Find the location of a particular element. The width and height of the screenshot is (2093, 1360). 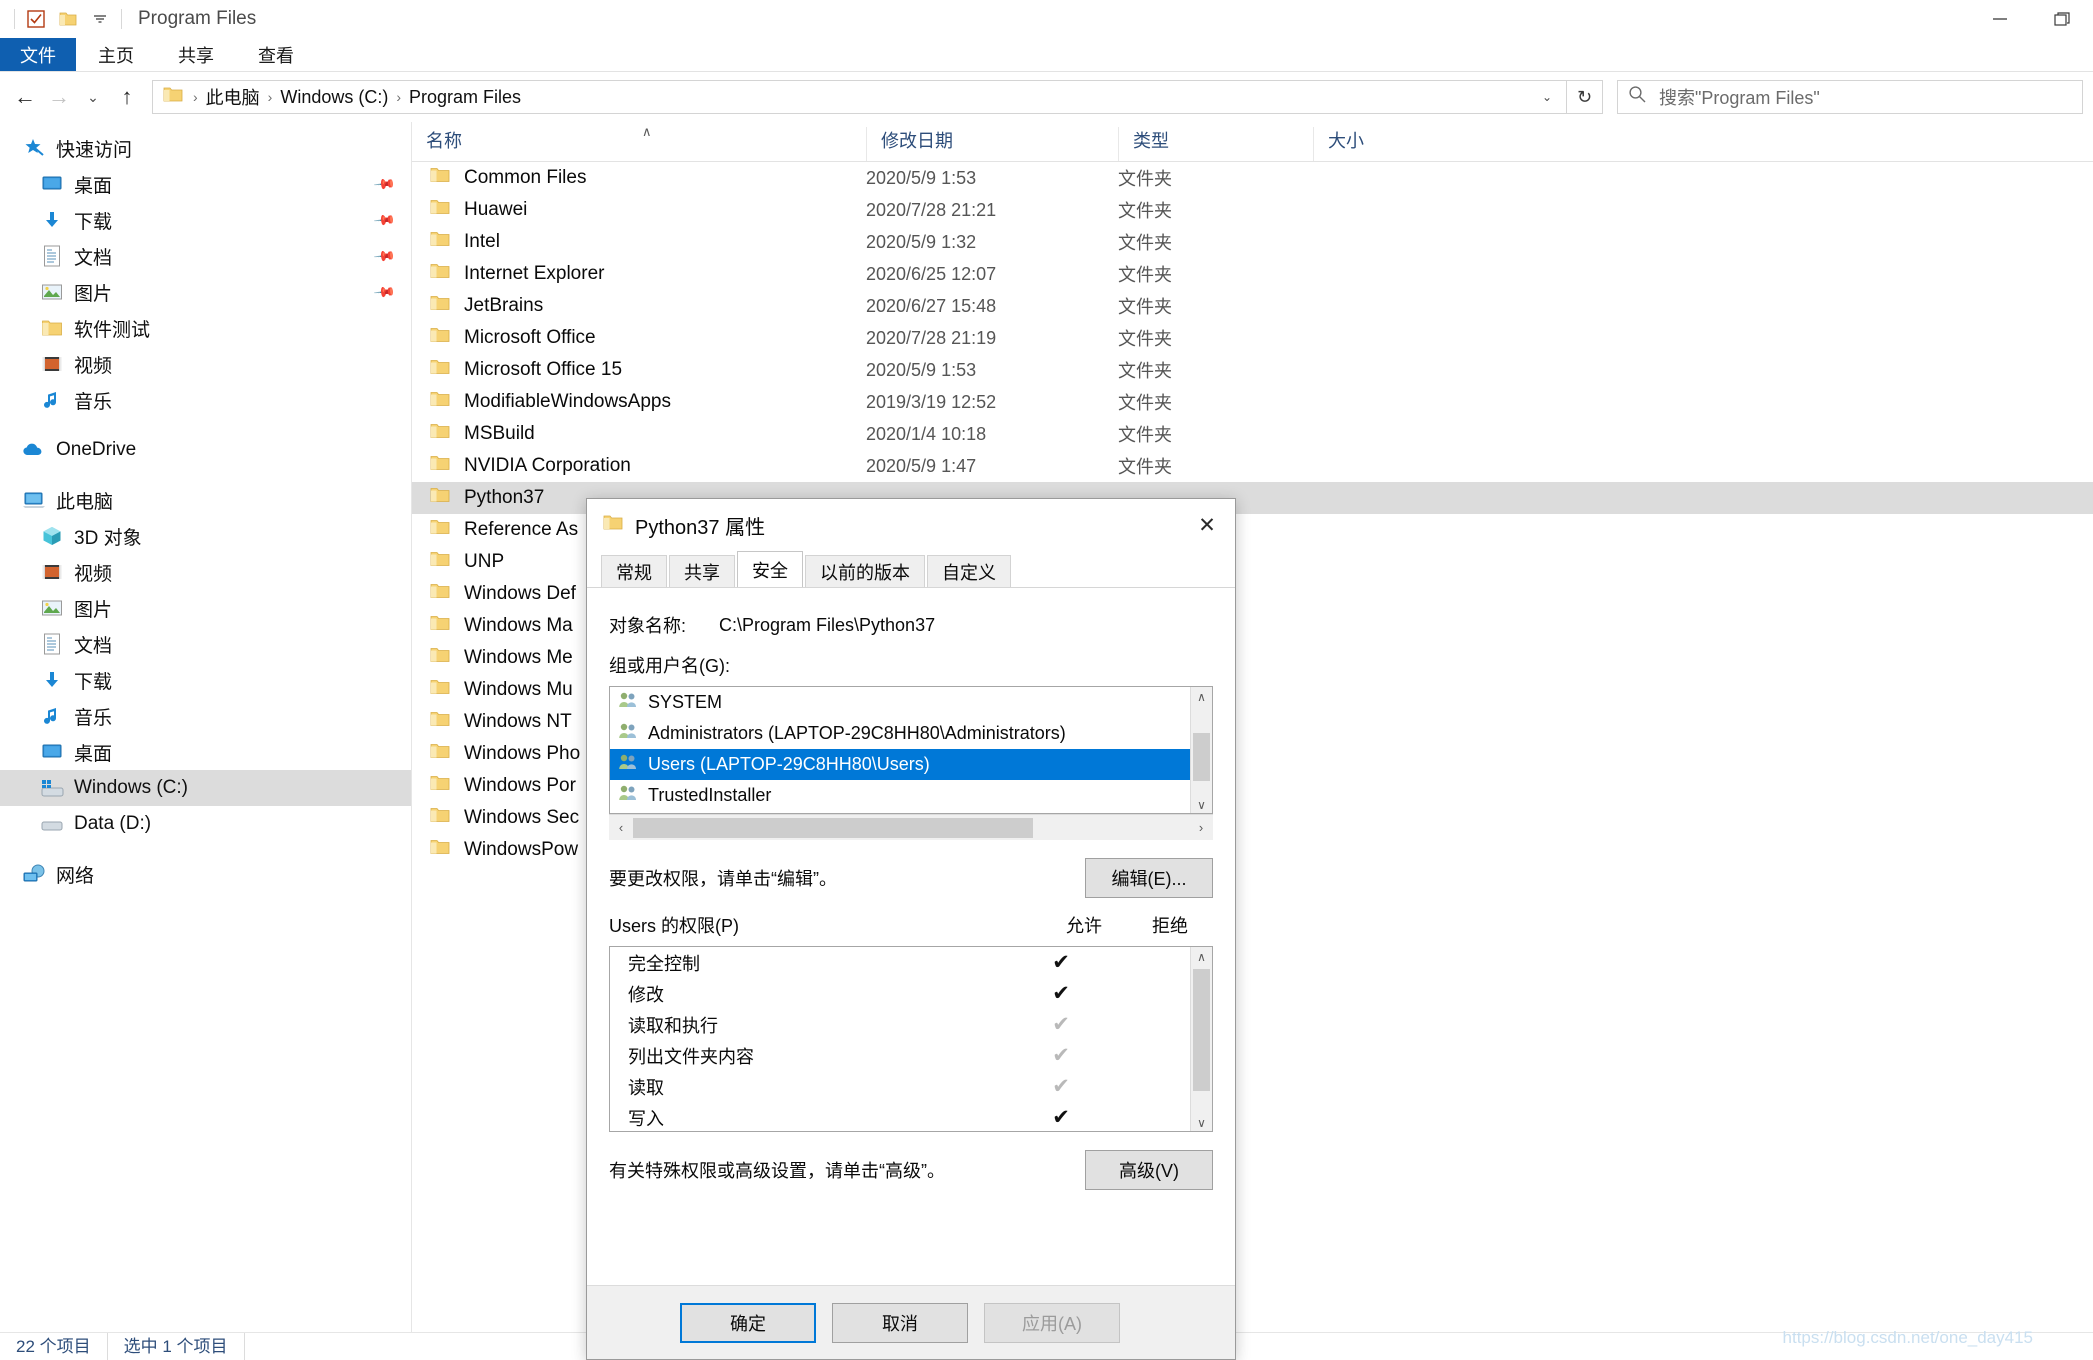

folder-icon is located at coordinates (68, 19).